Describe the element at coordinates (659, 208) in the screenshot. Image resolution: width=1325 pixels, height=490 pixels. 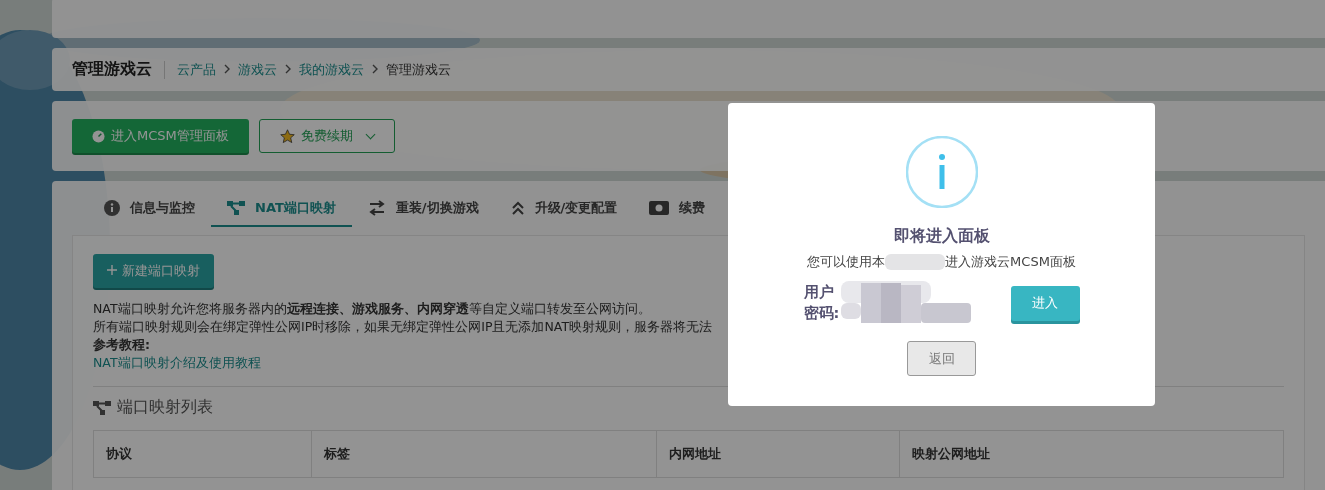
I see `banknote-icon` at that location.